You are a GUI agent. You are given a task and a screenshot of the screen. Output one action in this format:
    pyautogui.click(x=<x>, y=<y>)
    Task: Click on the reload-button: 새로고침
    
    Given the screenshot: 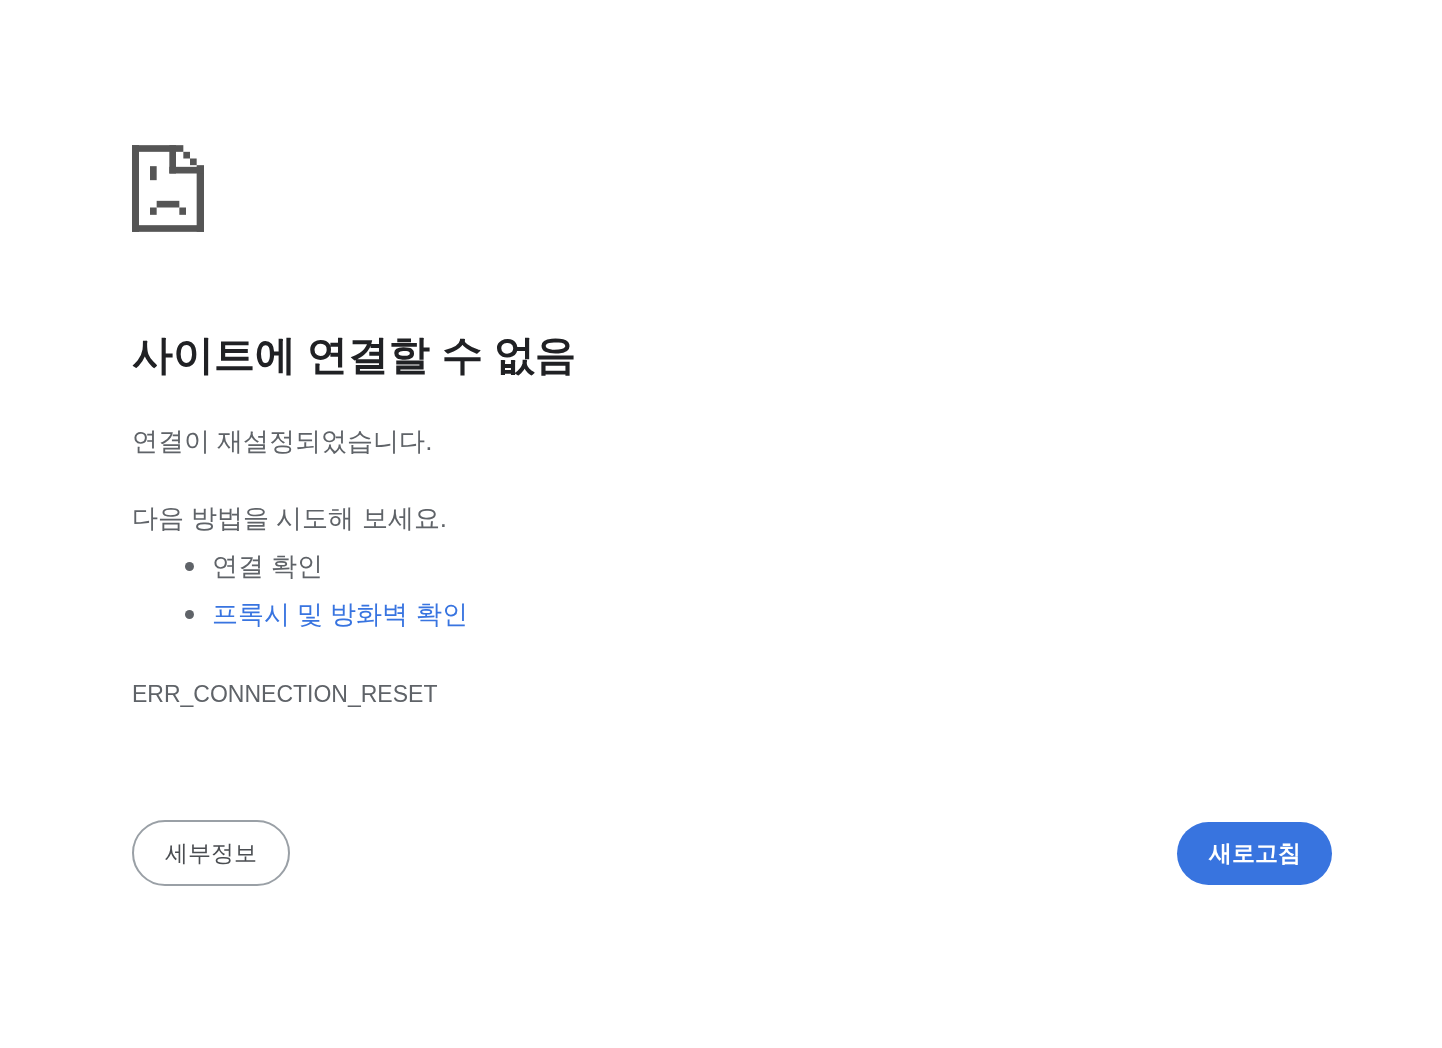 What is the action you would take?
    pyautogui.click(x=1254, y=853)
    